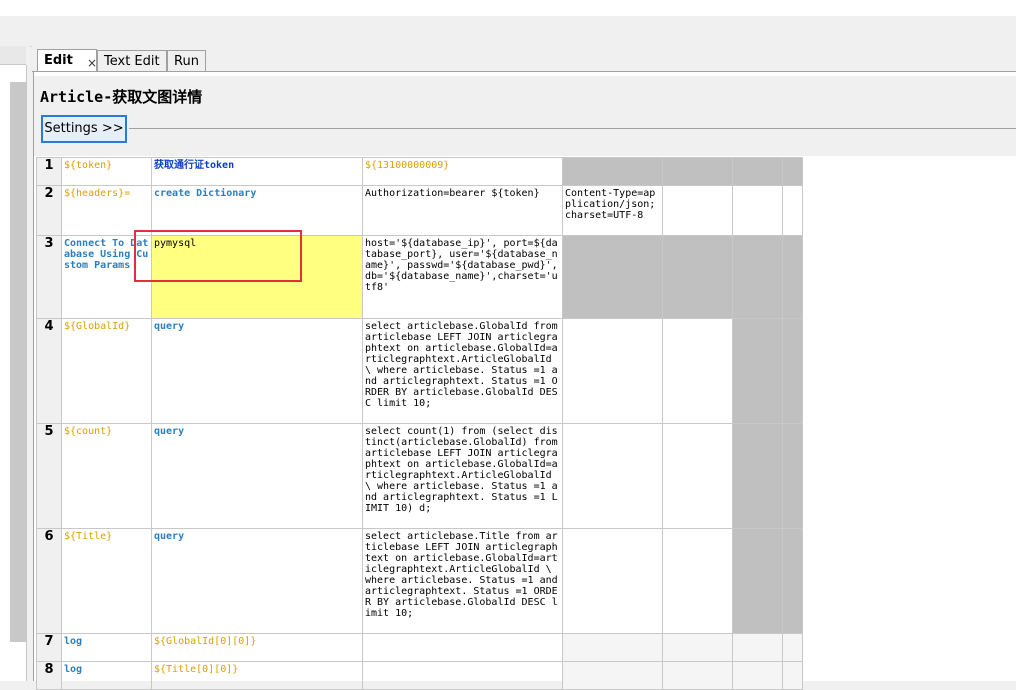 The height and width of the screenshot is (690, 1016). What do you see at coordinates (462, 210) in the screenshot?
I see `grid-cell: Authorization=bearer ${token}` at bounding box center [462, 210].